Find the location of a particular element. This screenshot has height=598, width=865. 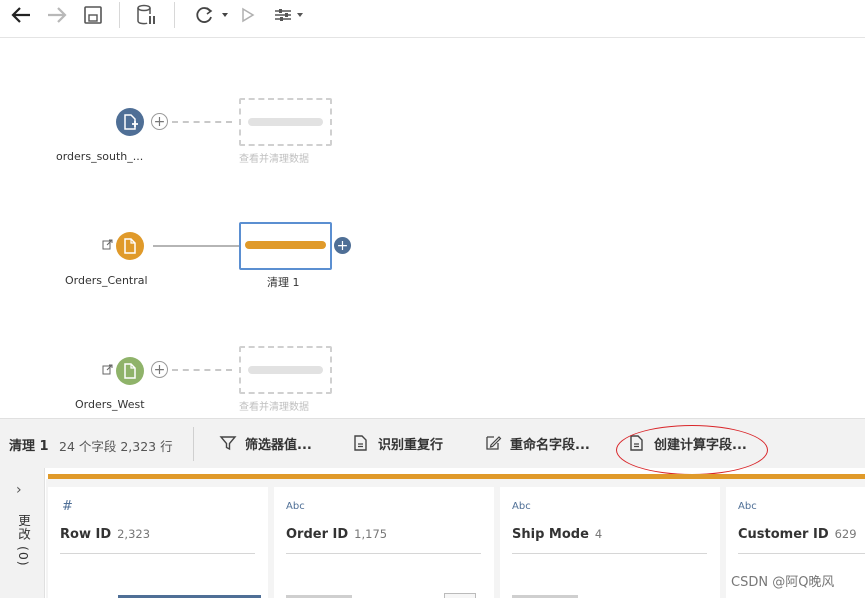

input-node-label: Orders_Central is located at coordinates (106, 280).